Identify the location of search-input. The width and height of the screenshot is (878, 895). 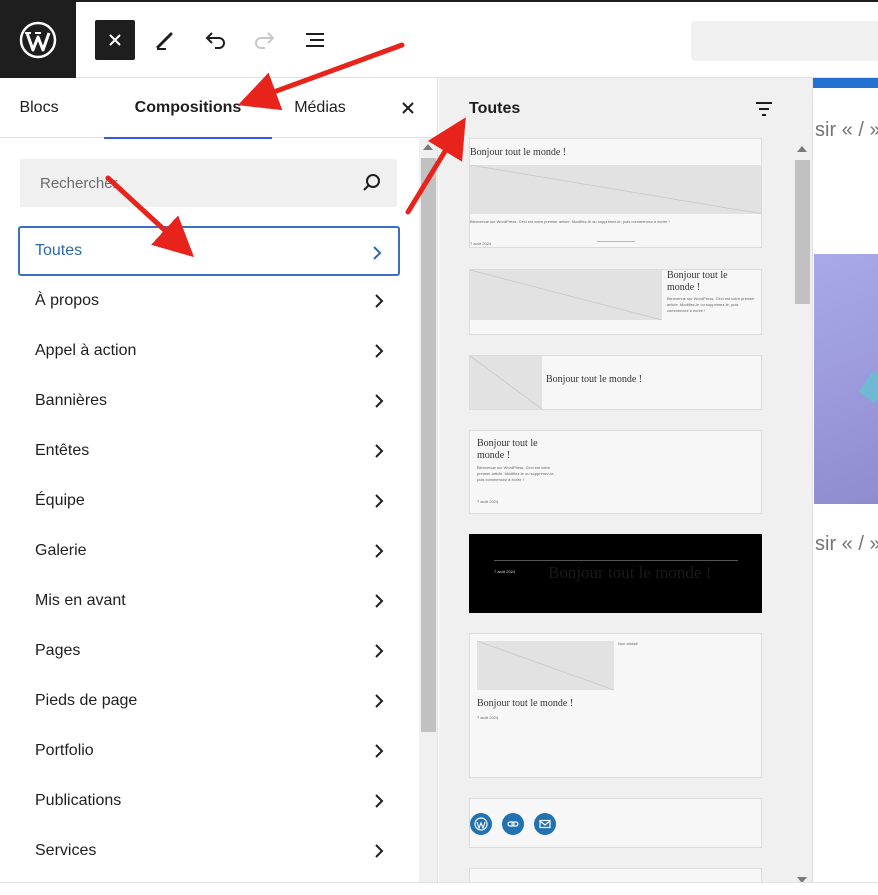
(208, 183).